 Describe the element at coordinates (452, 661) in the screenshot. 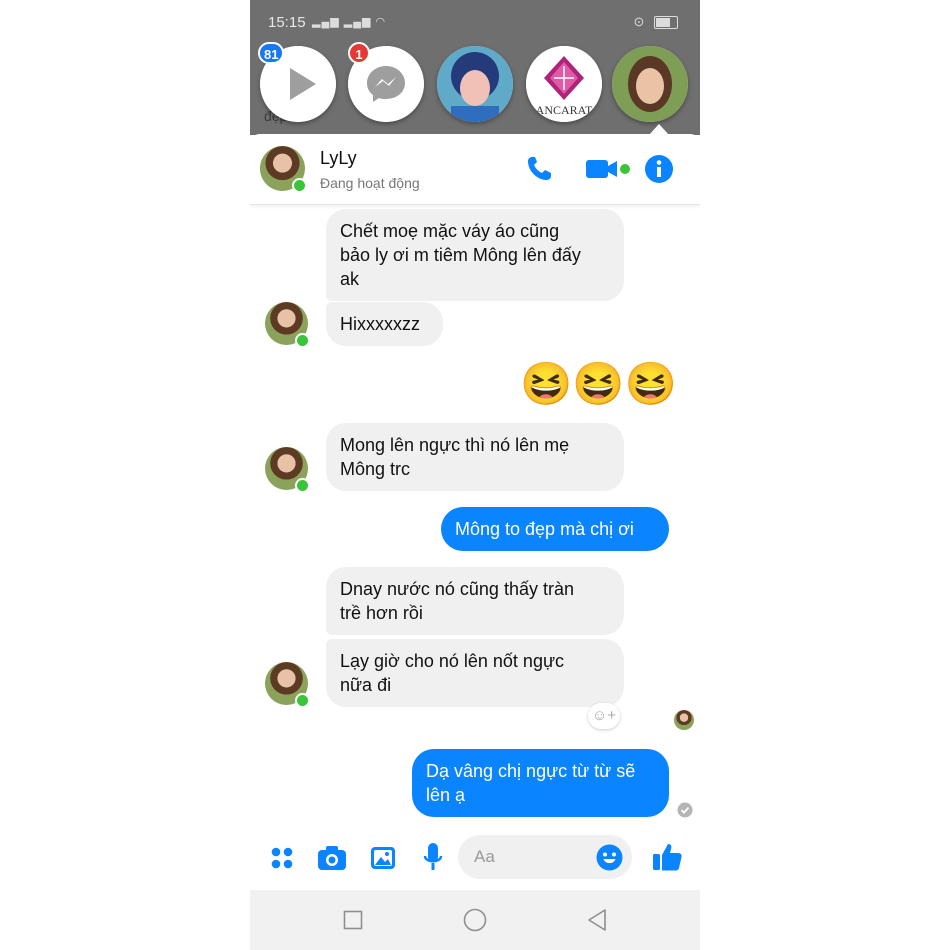

I see `message-line: Lạy giờ cho nó lên nốt ngực` at that location.